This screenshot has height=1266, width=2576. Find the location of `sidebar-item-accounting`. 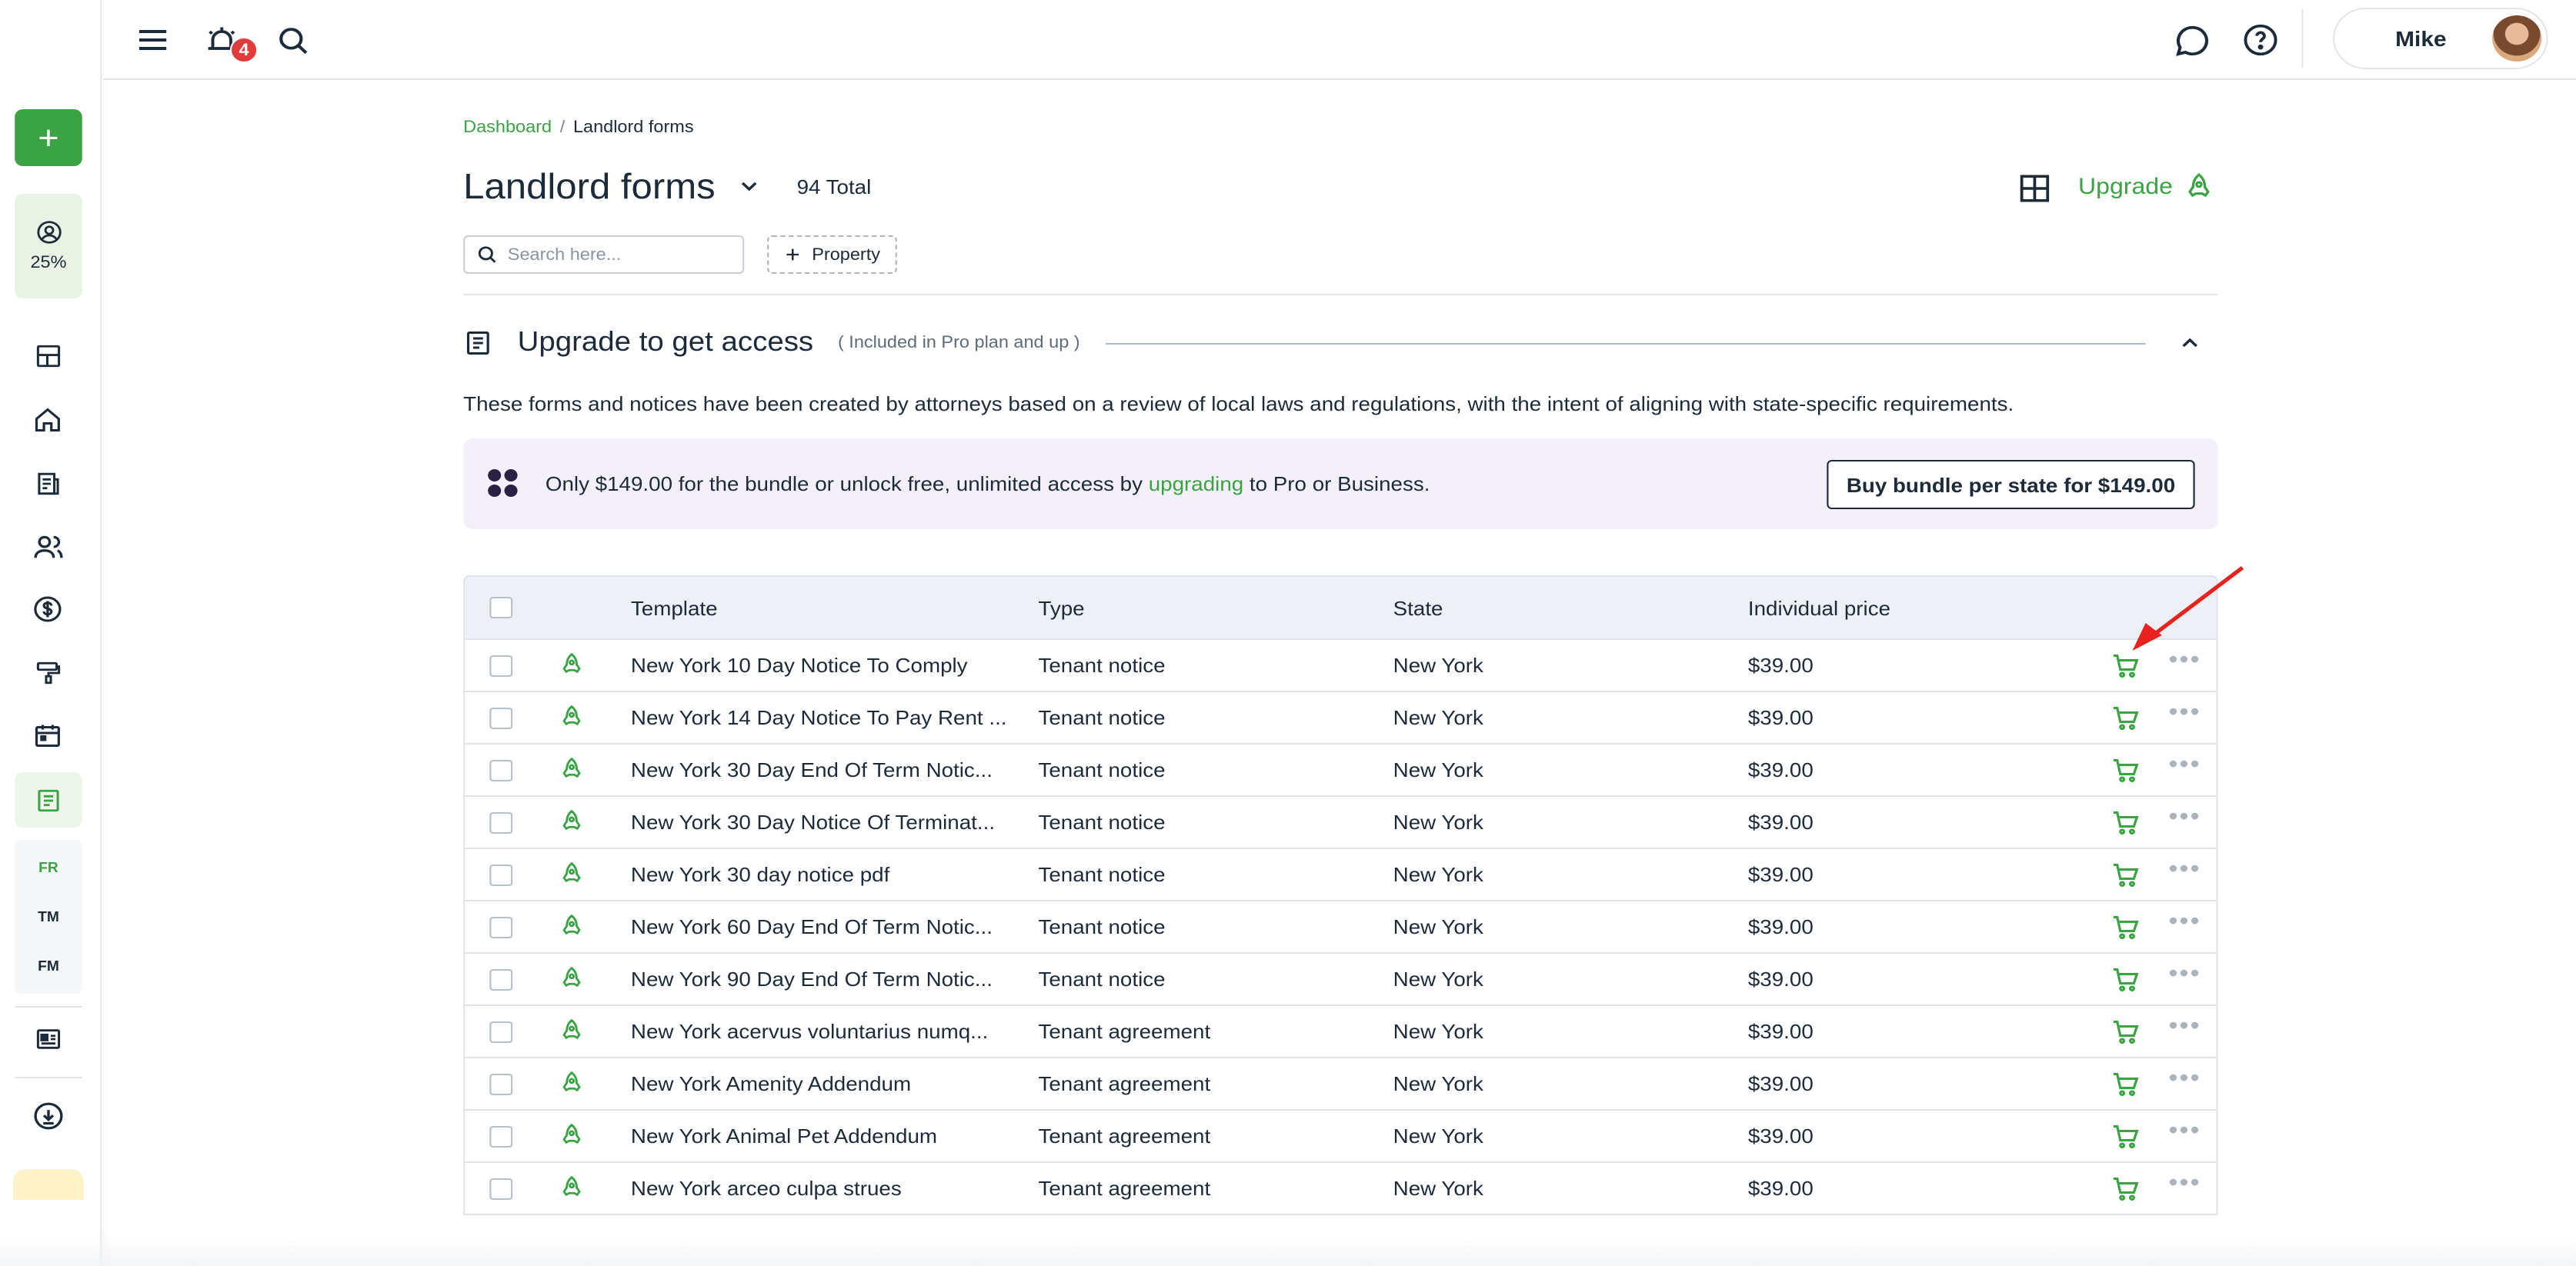

sidebar-item-accounting is located at coordinates (48, 609).